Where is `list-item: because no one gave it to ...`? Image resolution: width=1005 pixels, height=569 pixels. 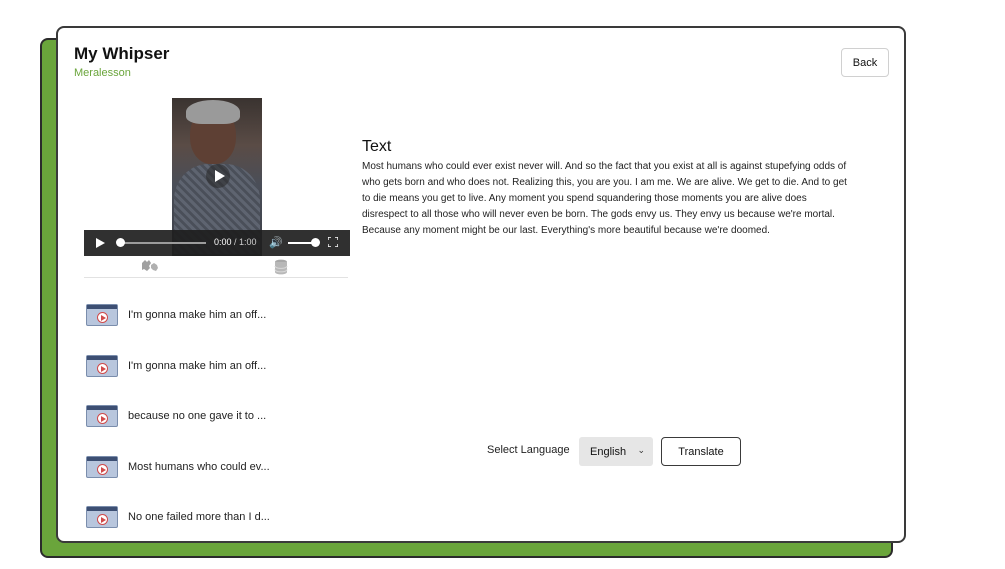 list-item: because no one gave it to ... is located at coordinates (211, 416).